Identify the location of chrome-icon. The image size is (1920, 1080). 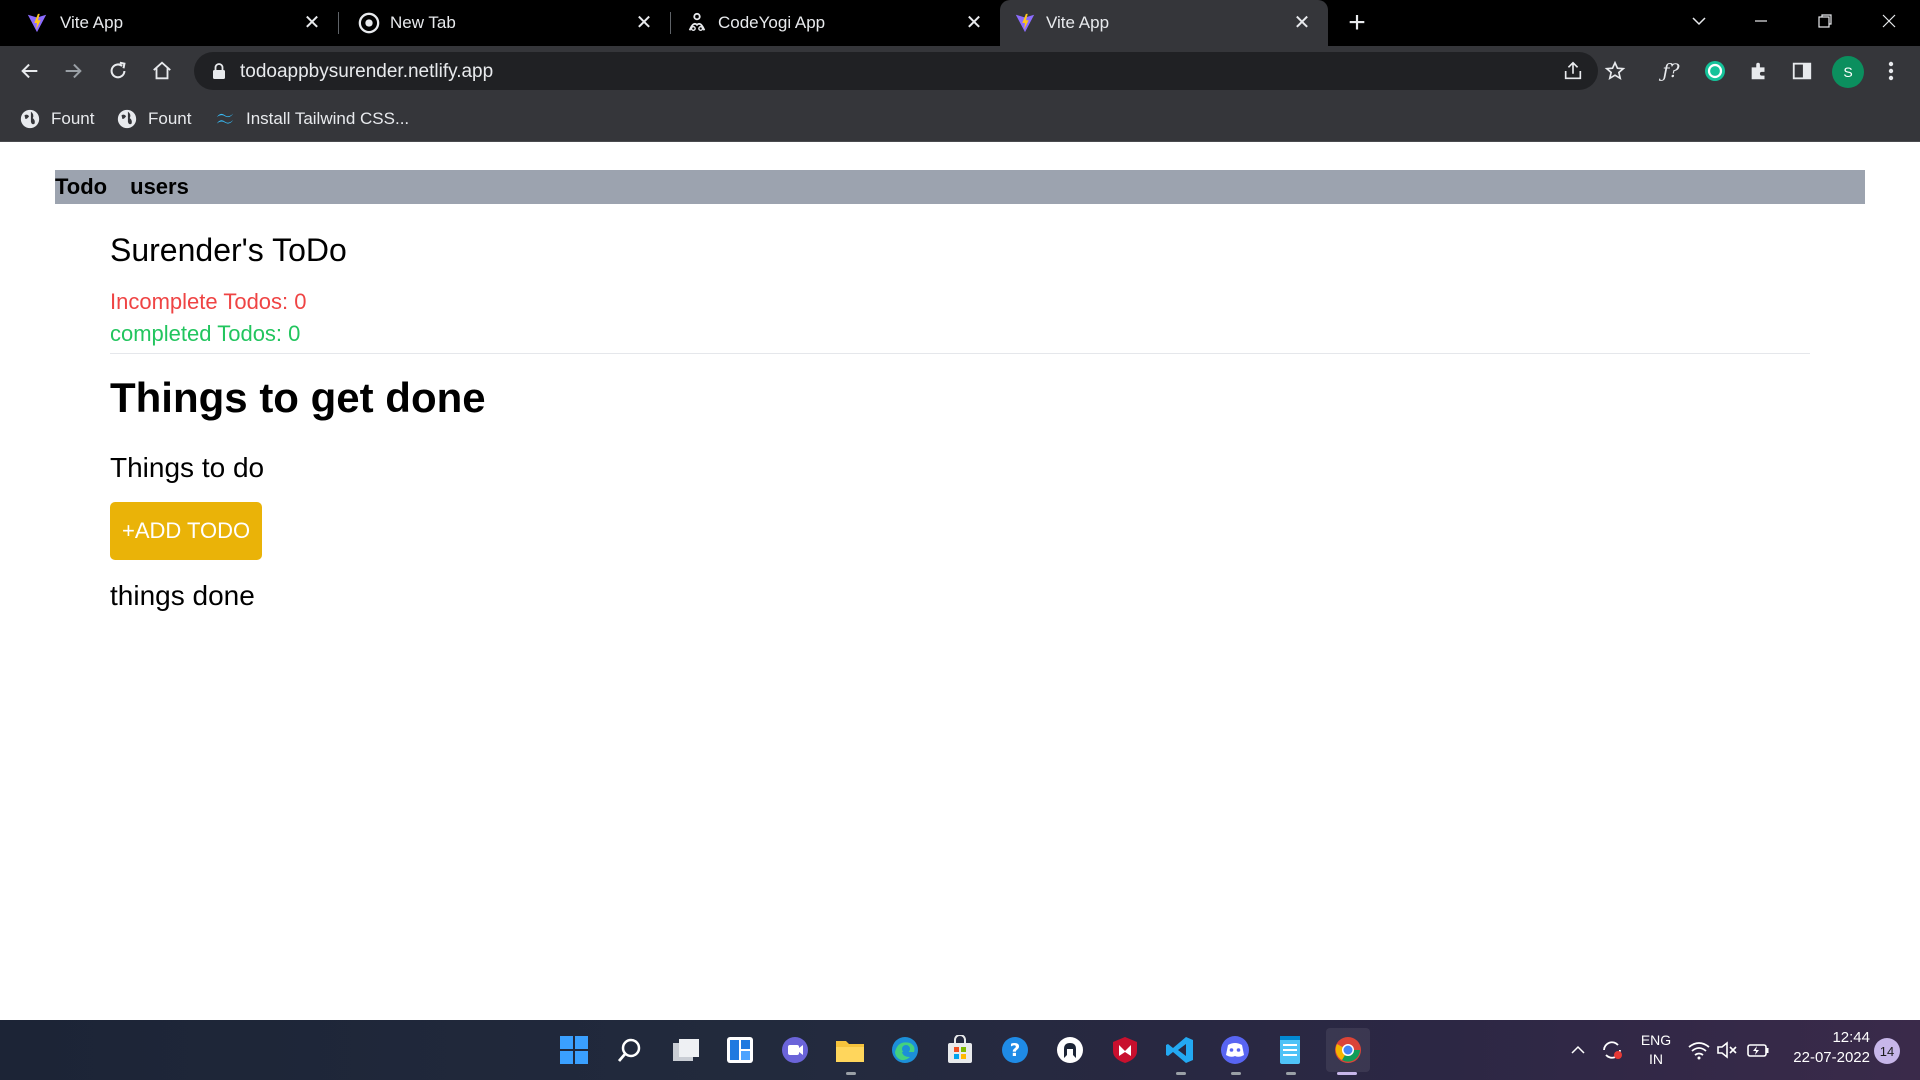
(369, 23).